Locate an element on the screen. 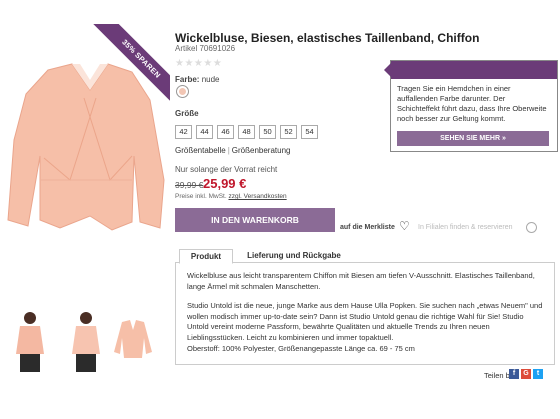 Image resolution: width=560 pixels, height=419 pixels. size-table-link: Größentabelle is located at coordinates (200, 150).